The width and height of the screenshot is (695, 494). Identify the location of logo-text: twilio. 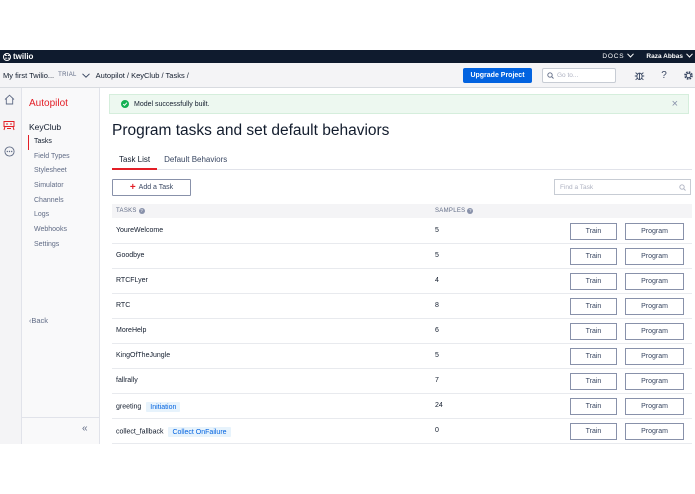
(23, 56).